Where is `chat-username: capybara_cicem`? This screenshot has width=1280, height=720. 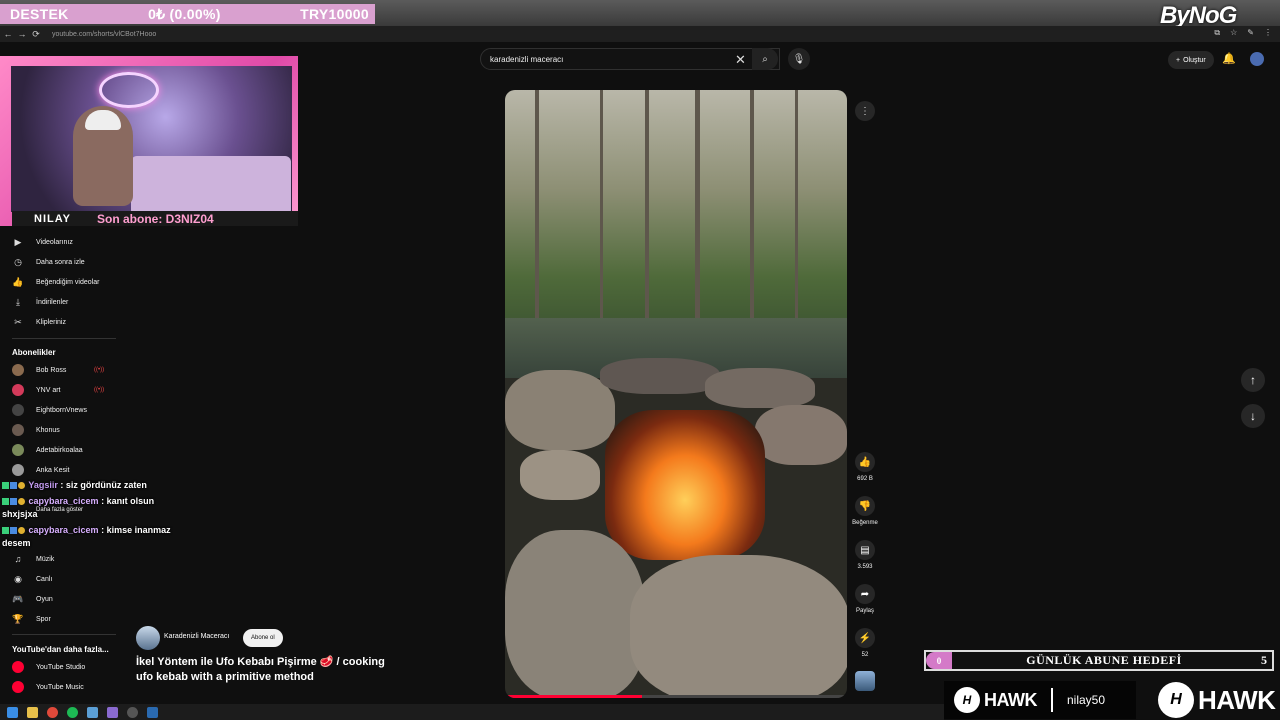
chat-username: capybara_cicem is located at coordinates (63, 530).